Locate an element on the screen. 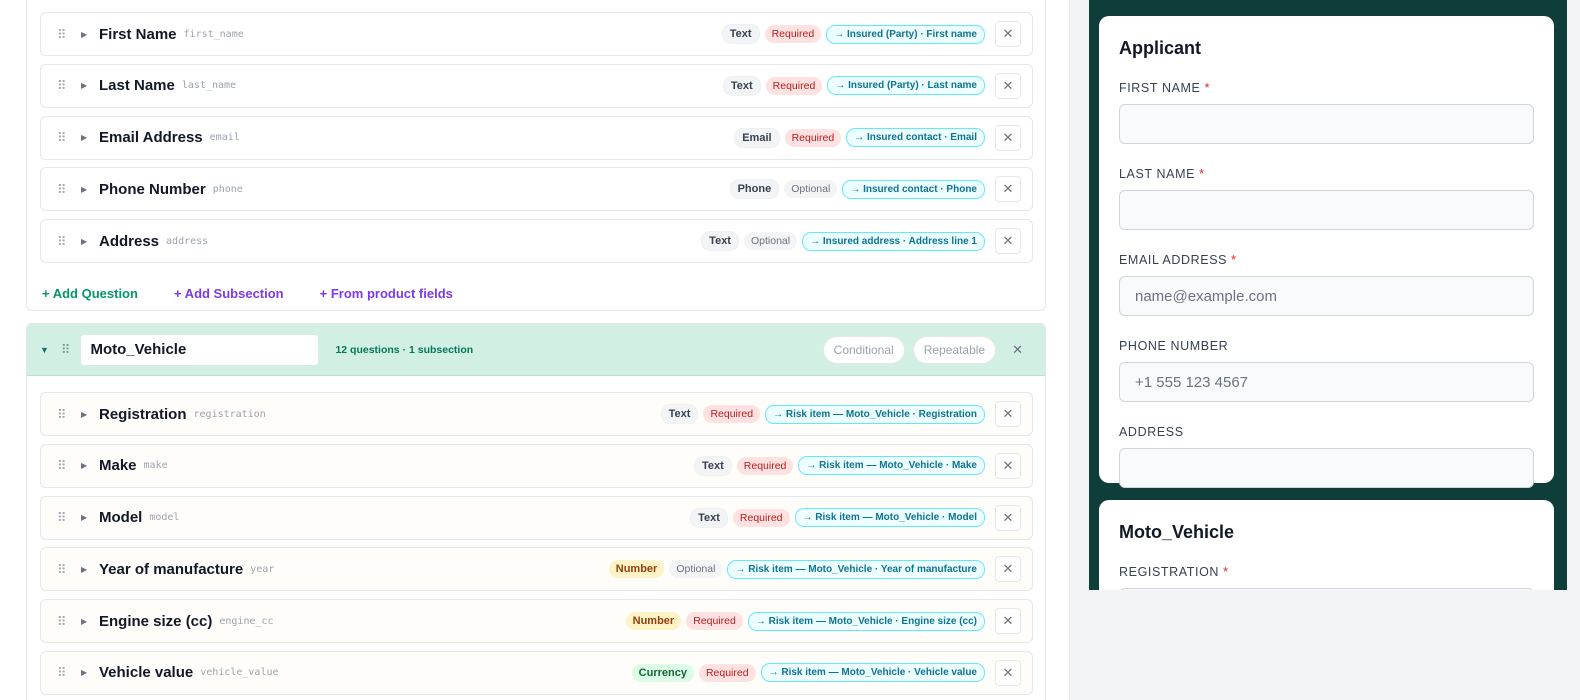 The height and width of the screenshot is (700, 1580). mapping-badge: → Insured contact · Email is located at coordinates (915, 137).